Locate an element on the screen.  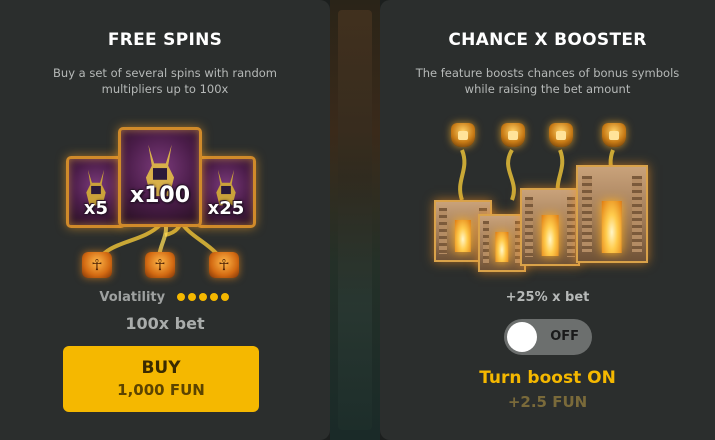
booster-extra-cost: +2.5 FUN is located at coordinates (547, 402).